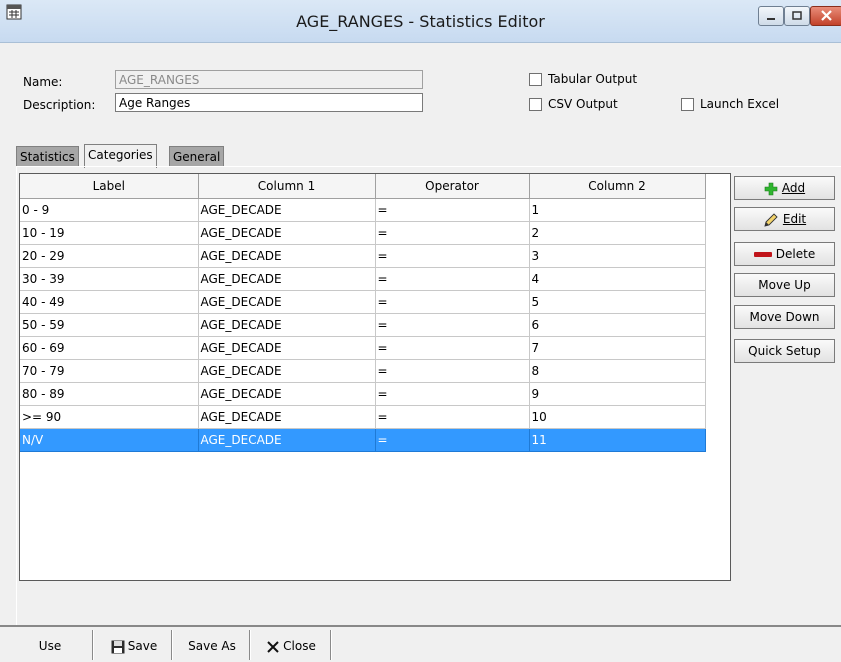 This screenshot has width=841, height=662. What do you see at coordinates (109, 394) in the screenshot?
I see `cell-label: 80 - 89` at bounding box center [109, 394].